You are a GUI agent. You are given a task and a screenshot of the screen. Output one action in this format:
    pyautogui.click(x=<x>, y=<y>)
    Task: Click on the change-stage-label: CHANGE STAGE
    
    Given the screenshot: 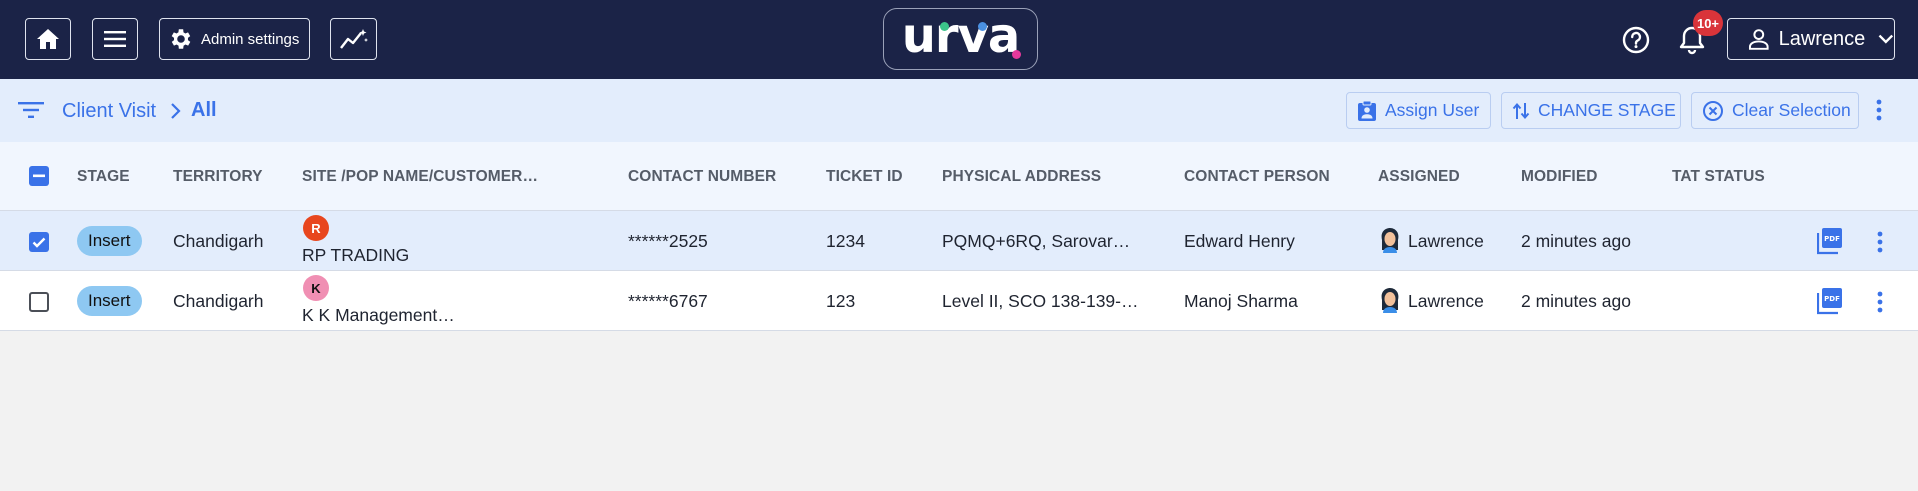 What is the action you would take?
    pyautogui.click(x=1607, y=110)
    